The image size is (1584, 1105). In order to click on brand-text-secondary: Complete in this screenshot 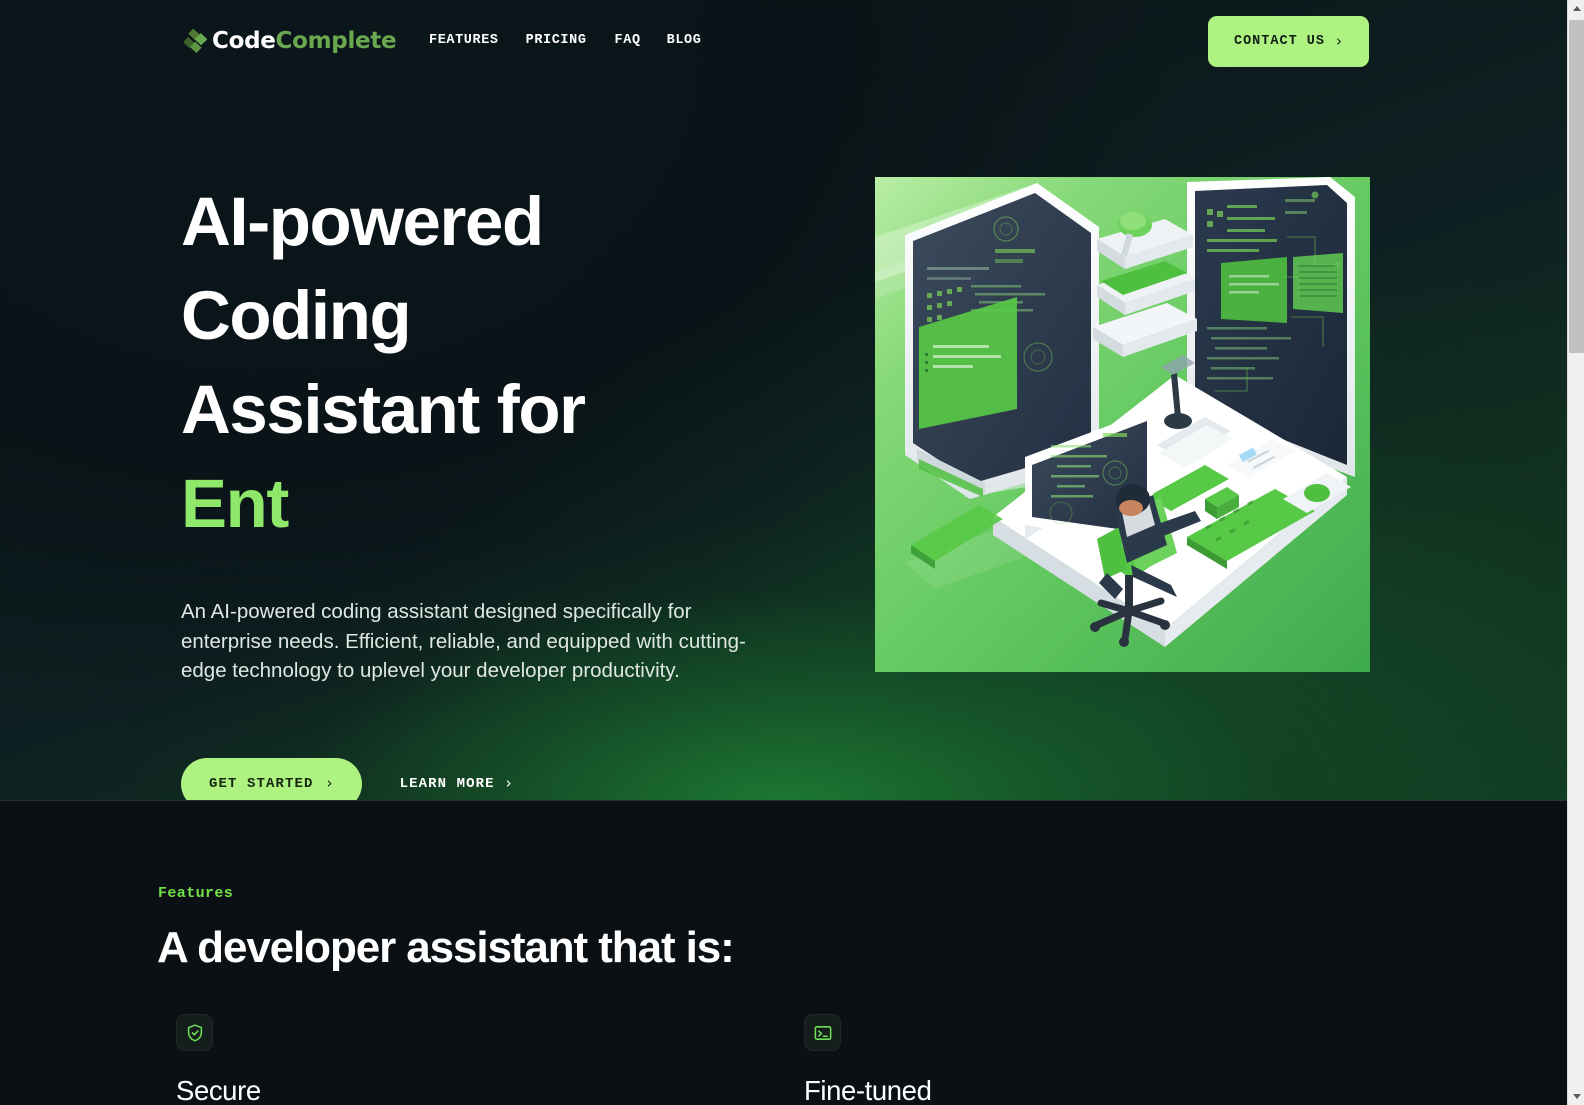, I will do `click(336, 41)`.